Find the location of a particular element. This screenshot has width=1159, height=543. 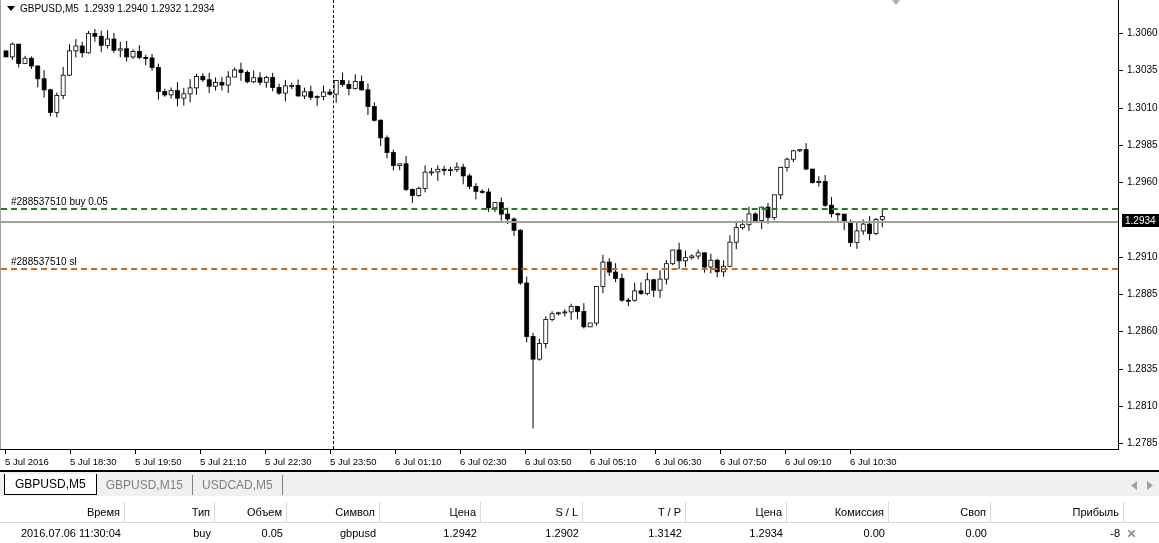

time-label: 6 Jul 01:10 is located at coordinates (418, 461).